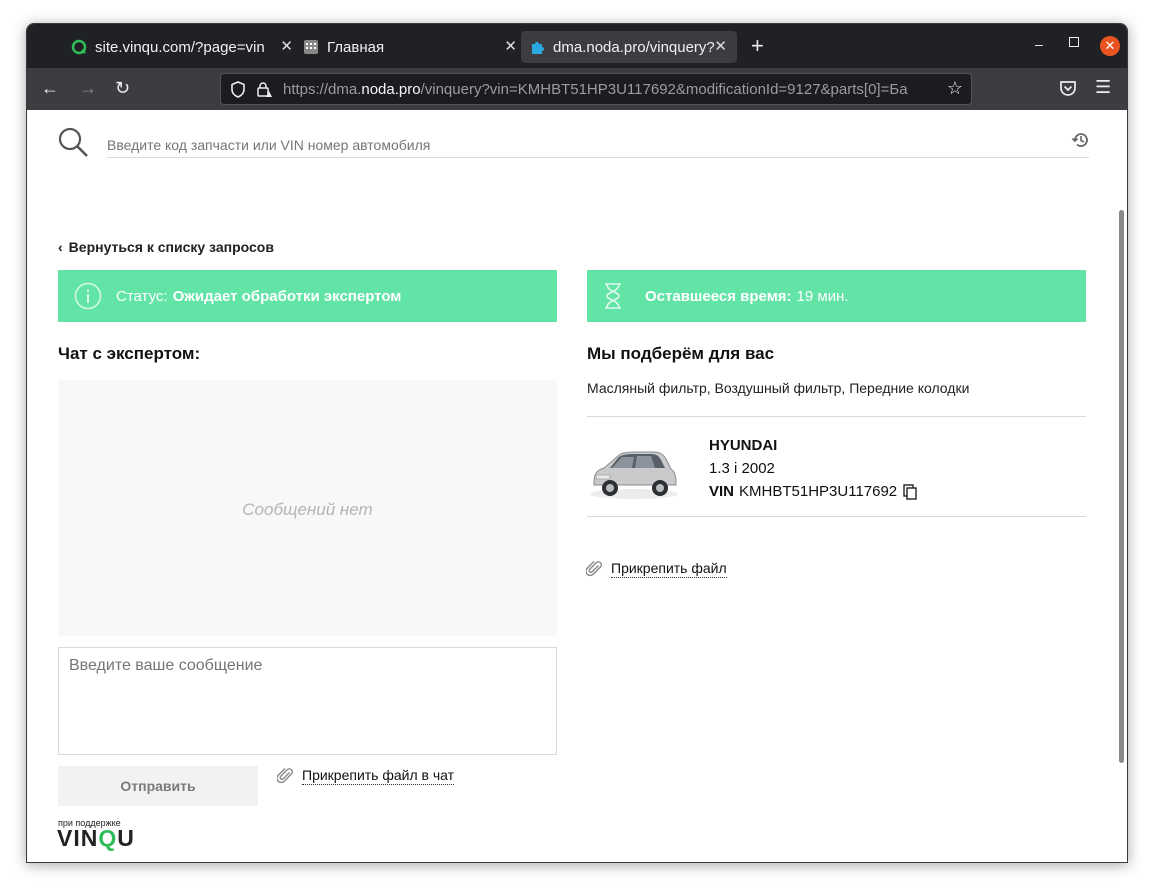 This screenshot has height=893, width=1154. I want to click on maximize-icon, so click(1074, 42).